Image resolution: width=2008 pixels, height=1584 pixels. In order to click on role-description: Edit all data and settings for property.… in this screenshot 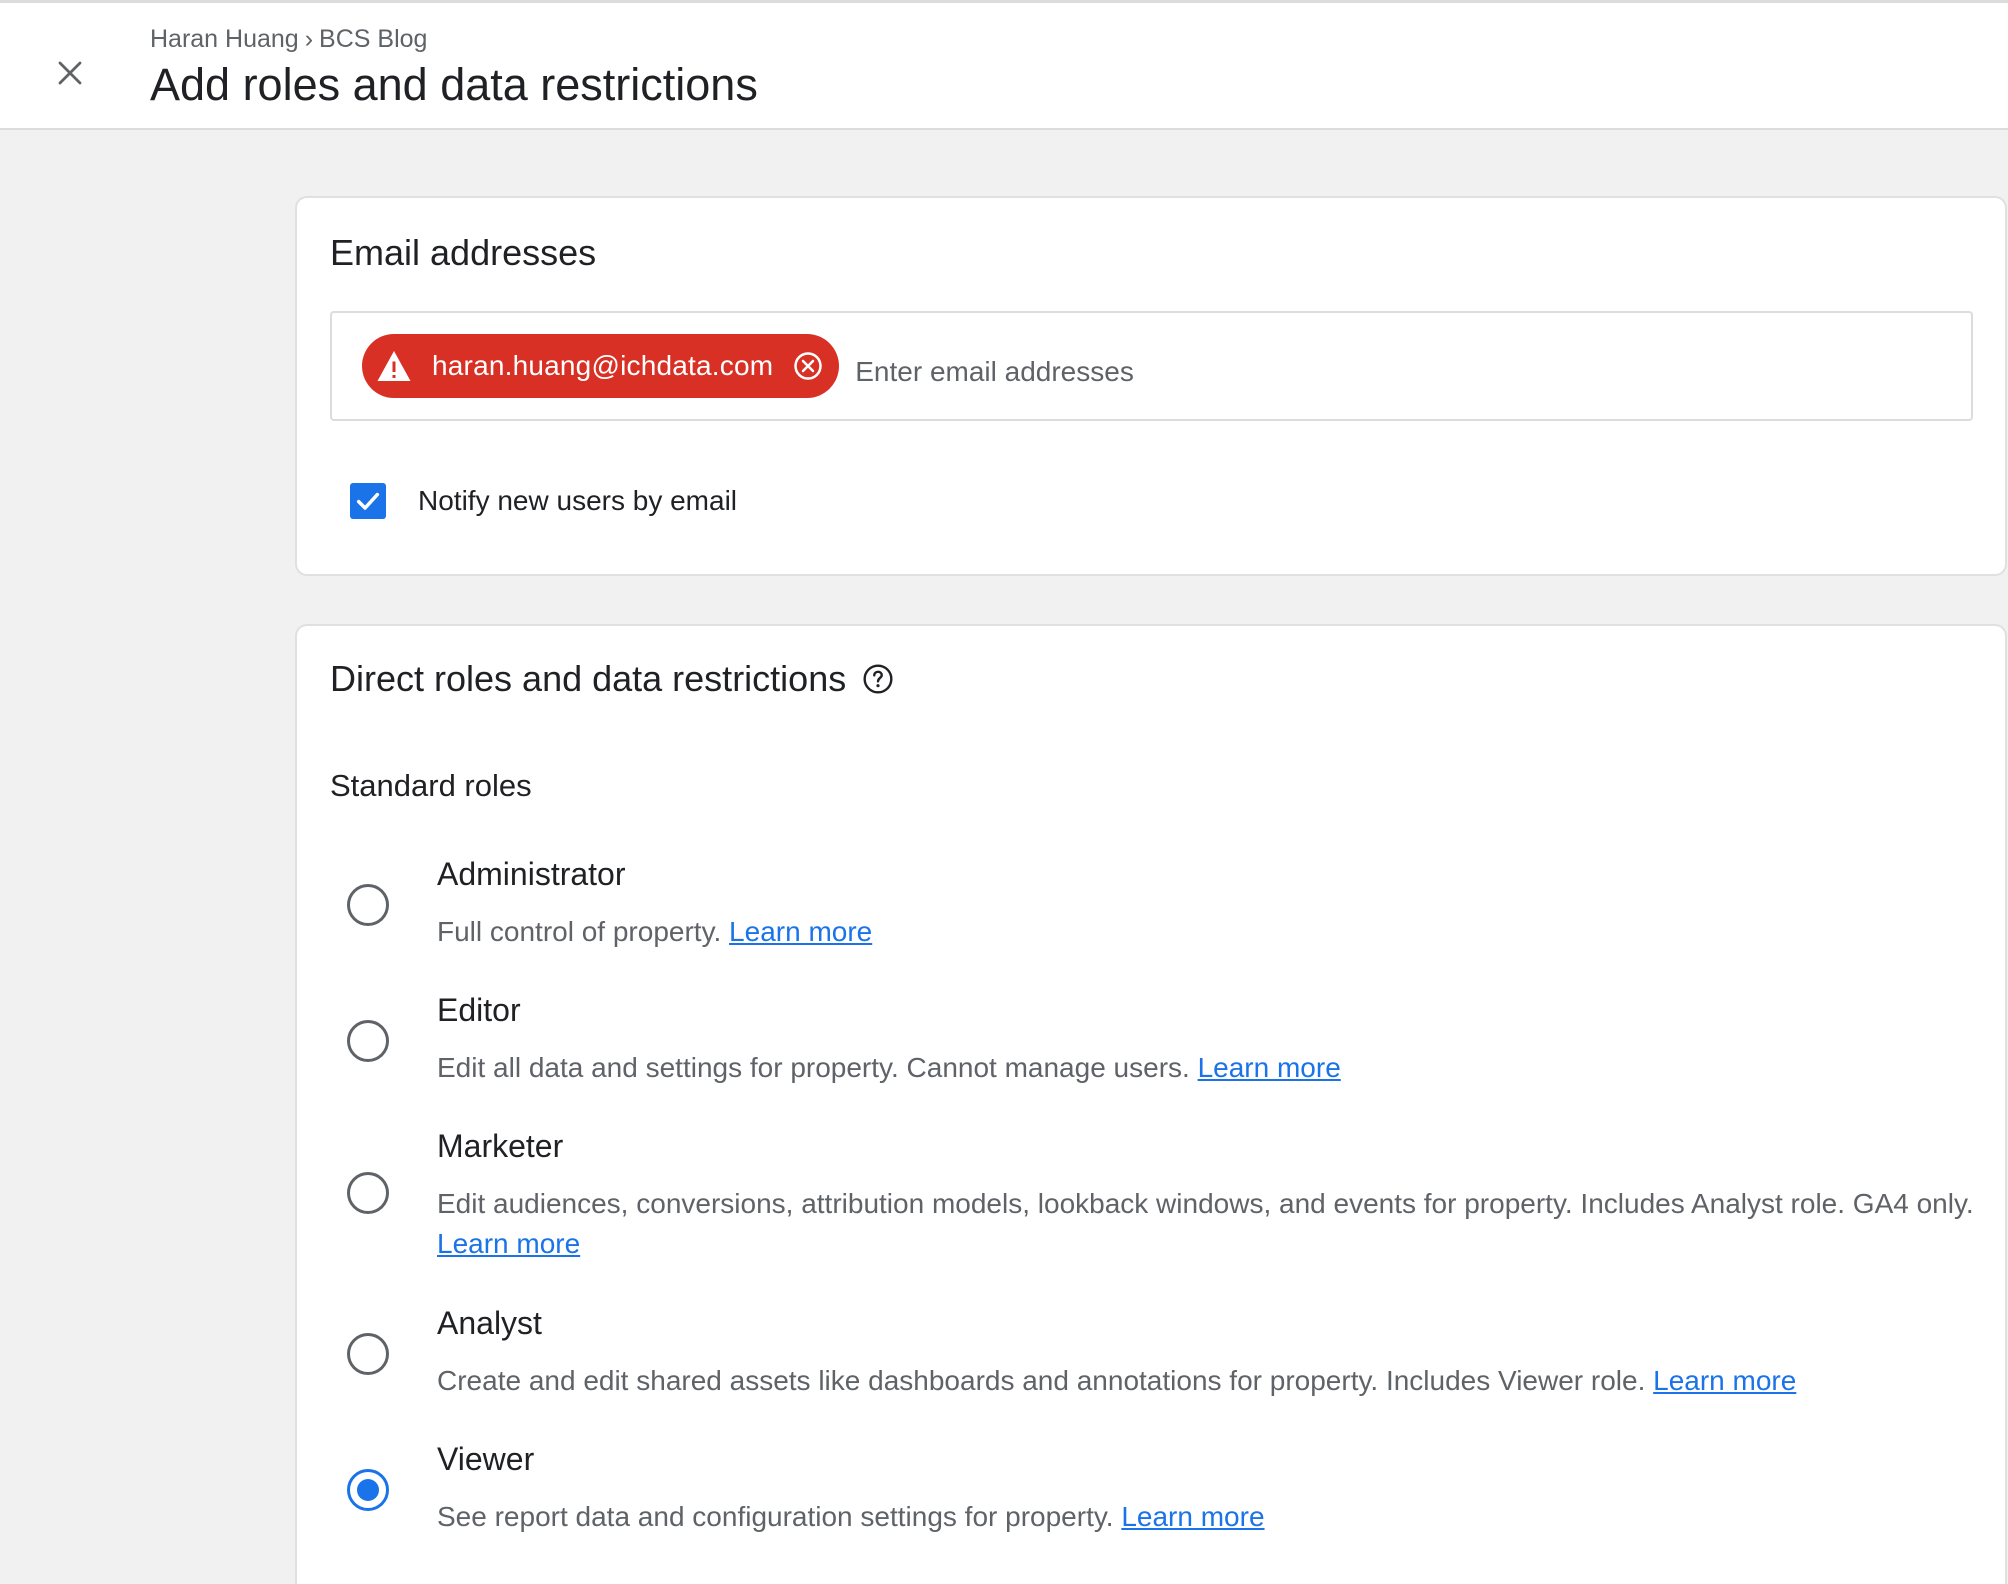, I will do `click(1217, 1068)`.